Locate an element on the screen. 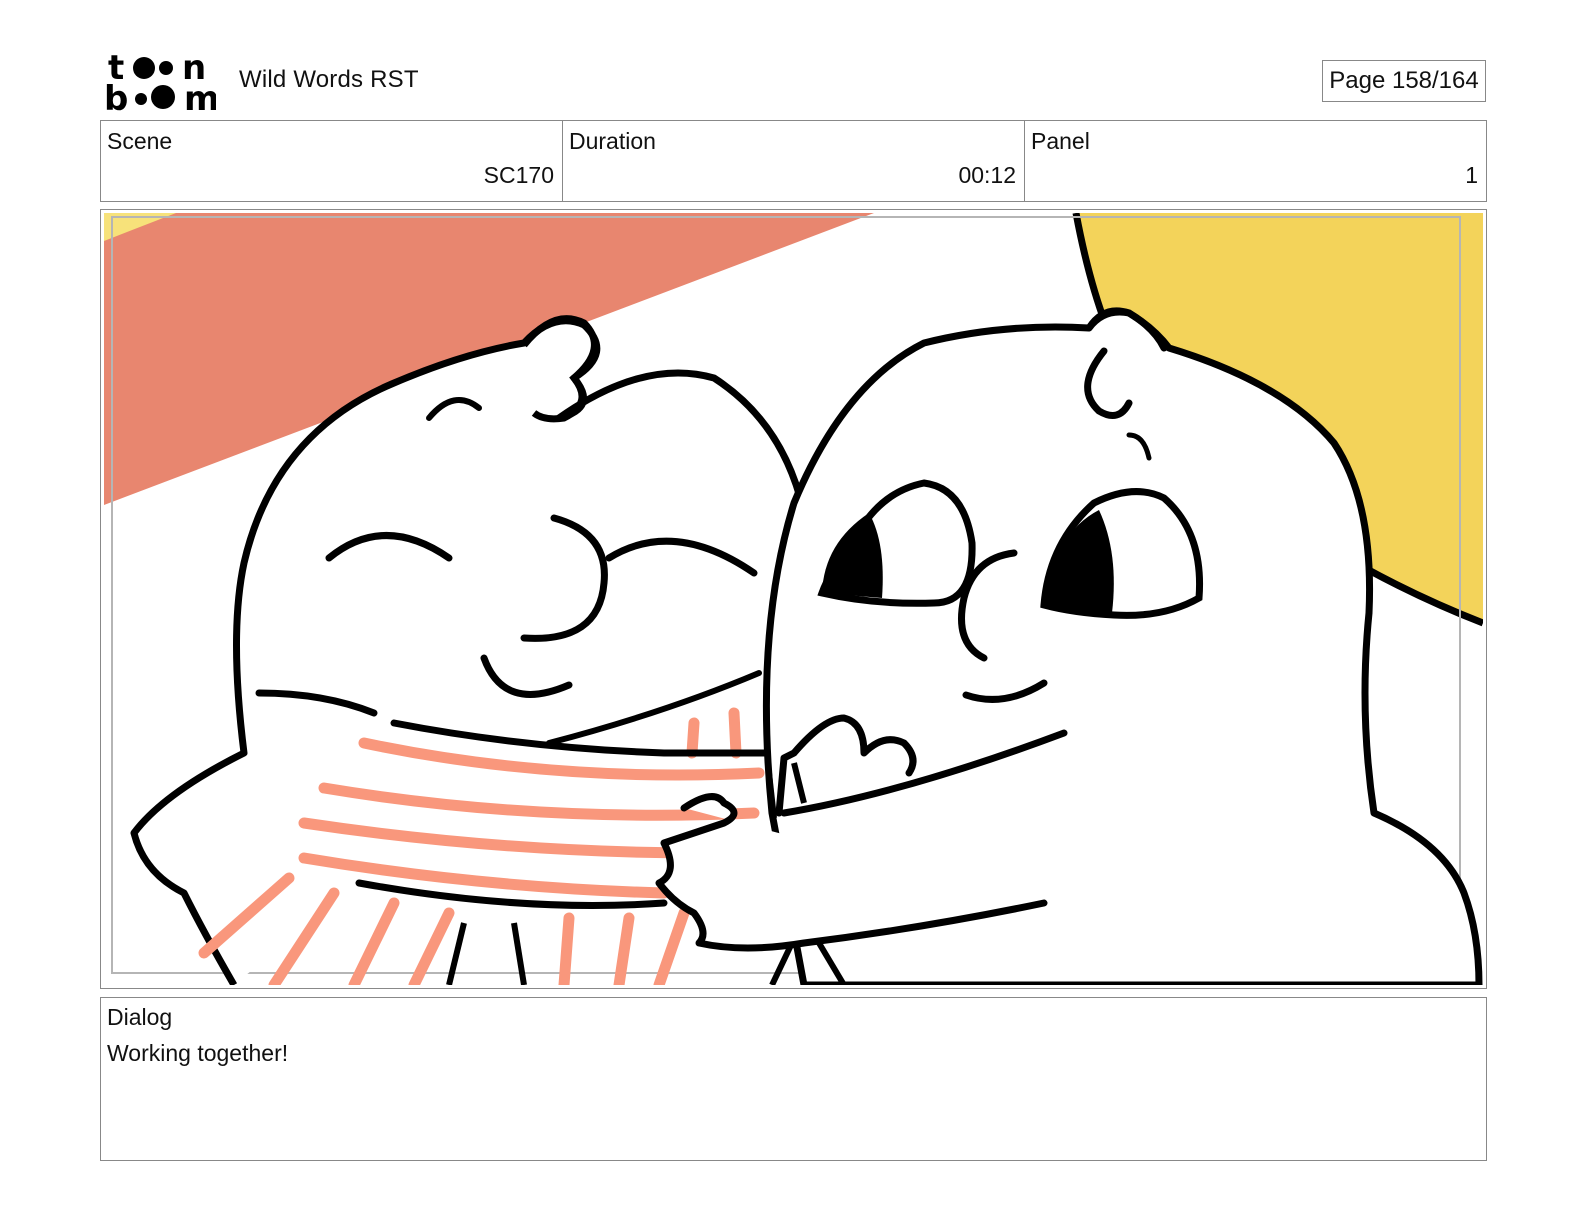  scene-label: Scene is located at coordinates (140, 141).